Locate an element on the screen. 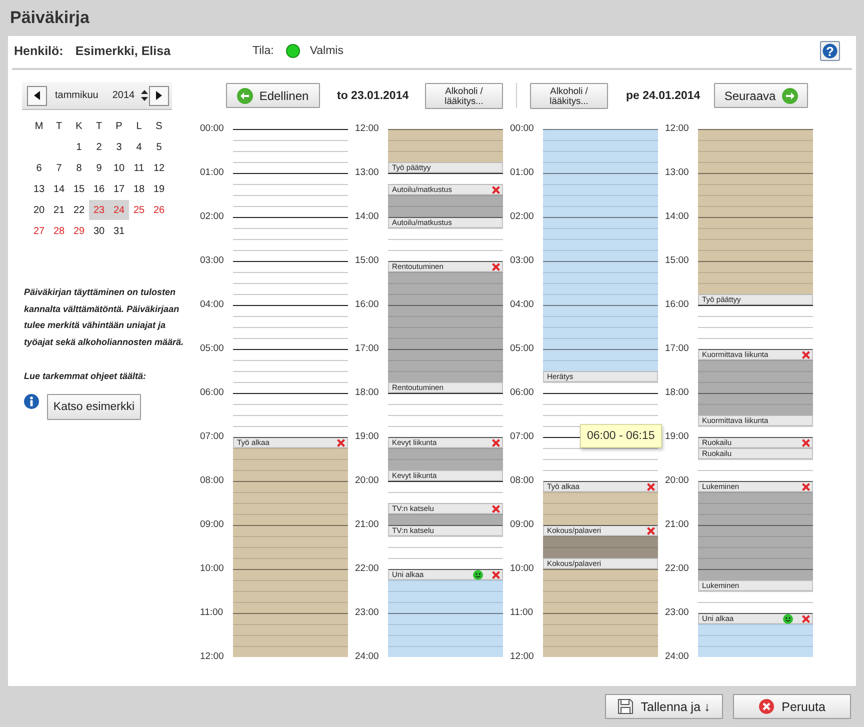  calendar-day: 25 is located at coordinates (139, 210).